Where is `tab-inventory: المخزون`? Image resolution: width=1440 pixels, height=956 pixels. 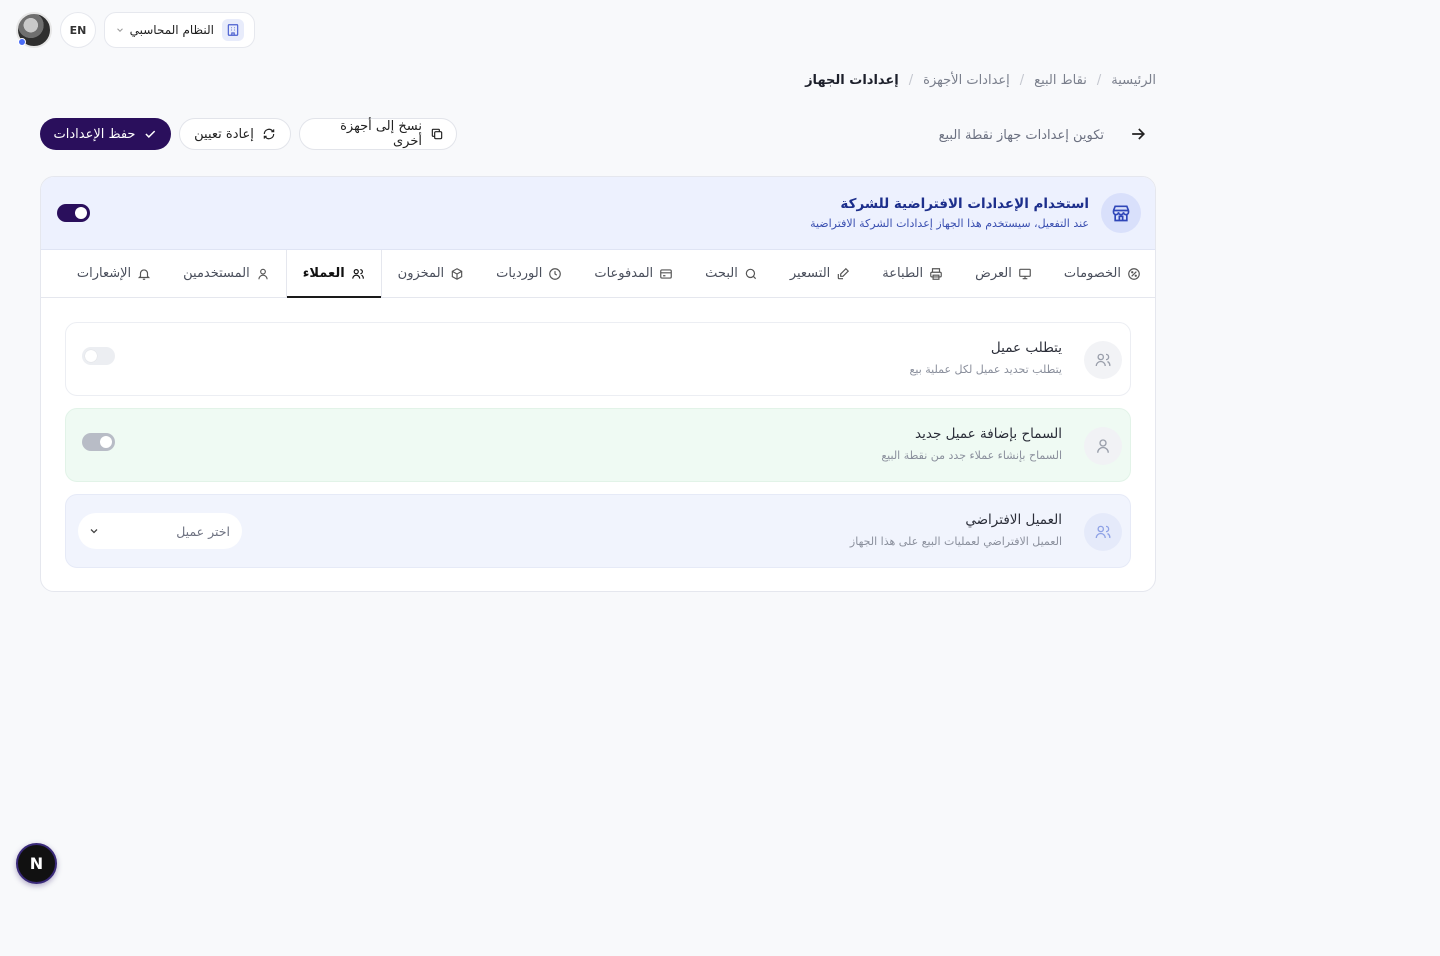
tab-inventory: المخزون is located at coordinates (431, 273).